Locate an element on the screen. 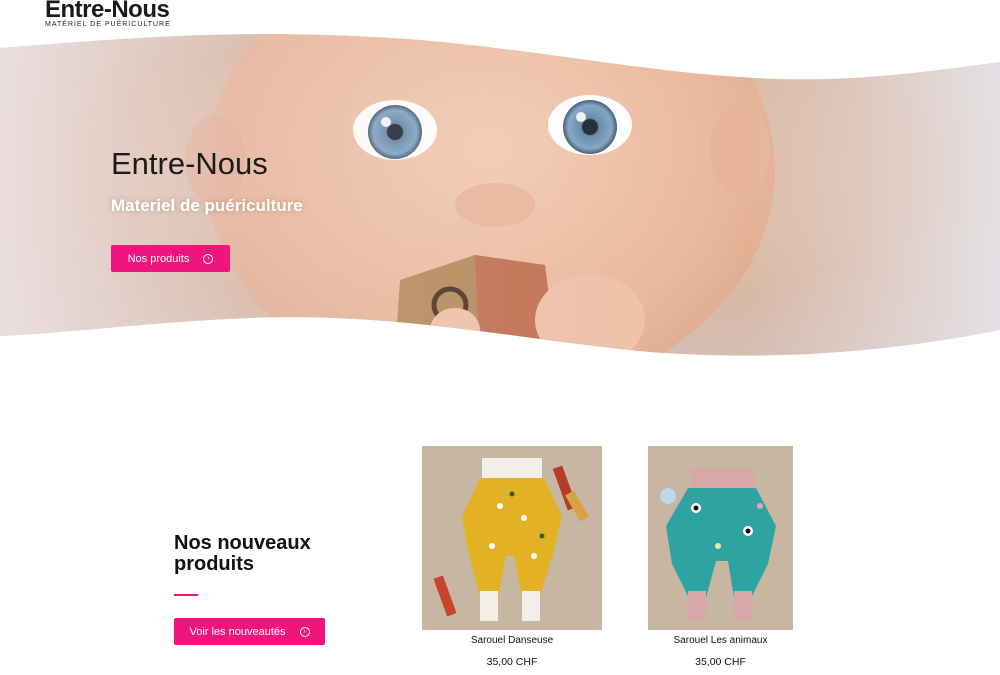 The image size is (1000, 675). hero-subtitle: Materiel de puériculture is located at coordinates (207, 205).